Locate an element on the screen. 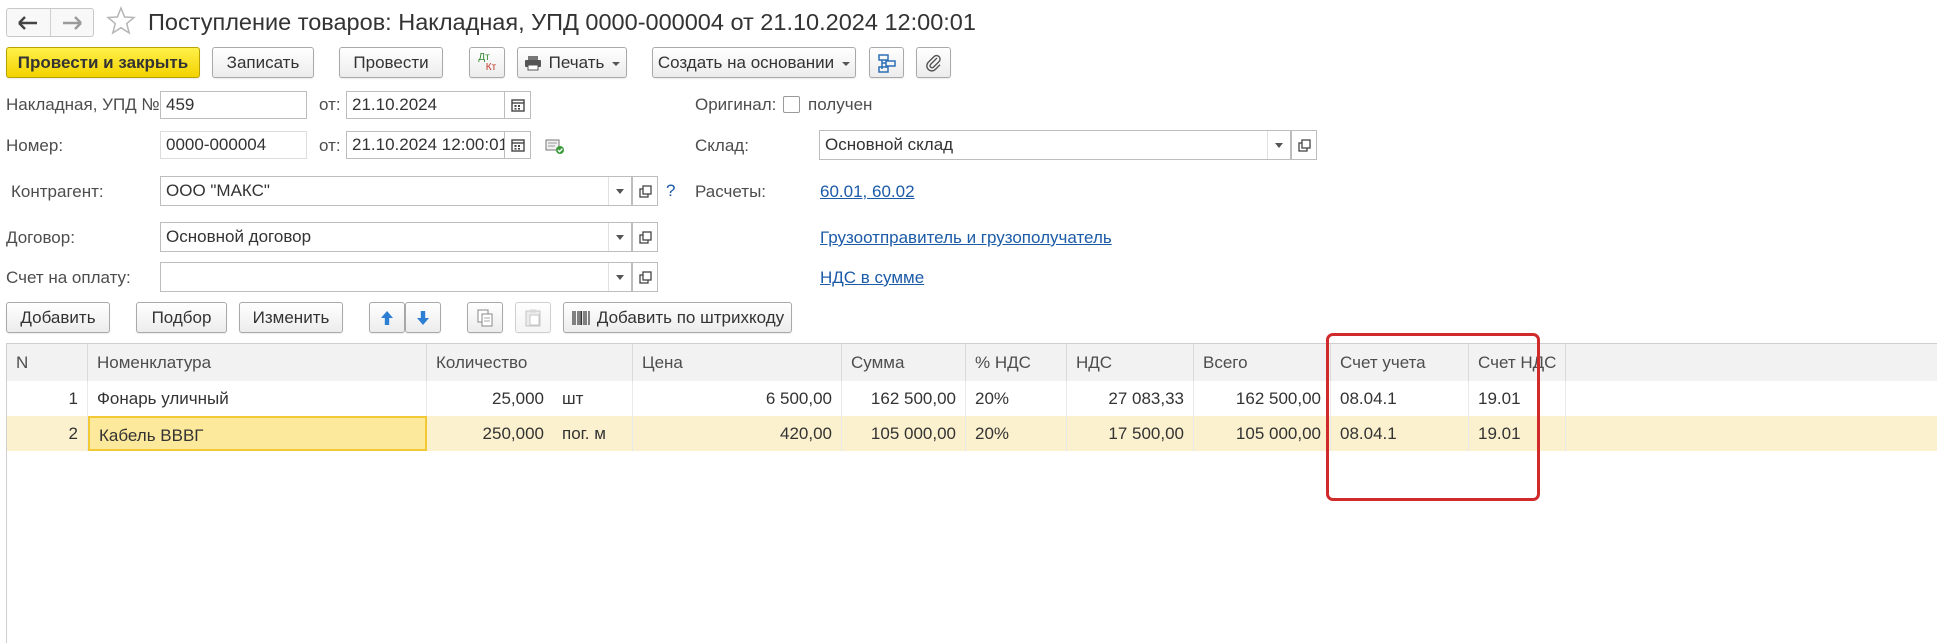  move-up-button is located at coordinates (387, 317).